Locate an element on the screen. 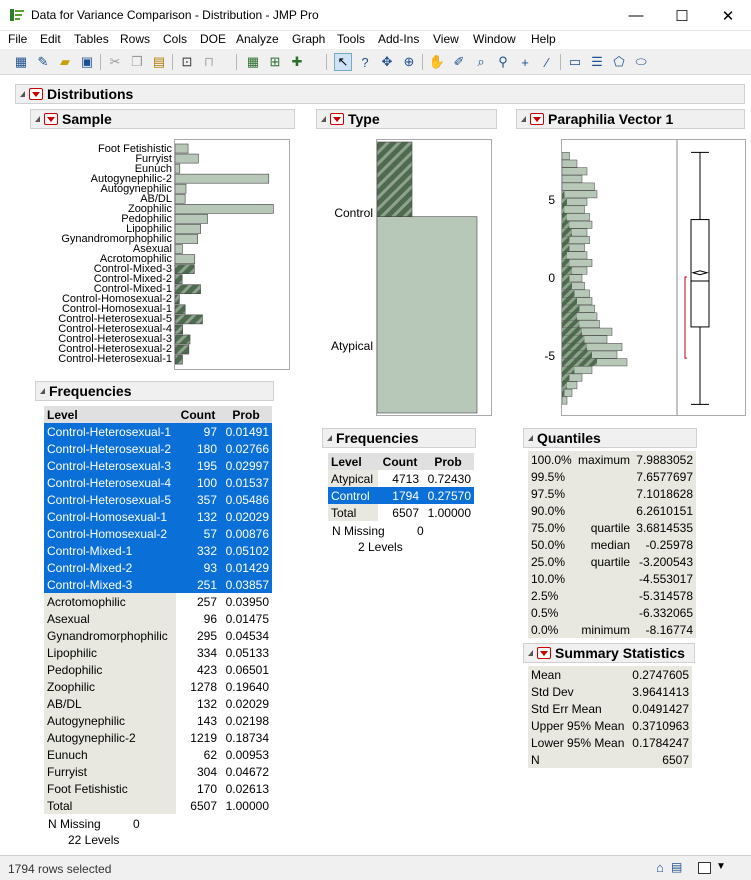 The height and width of the screenshot is (880, 751). polygon-tool-icon: ⬠ is located at coordinates (619, 62).